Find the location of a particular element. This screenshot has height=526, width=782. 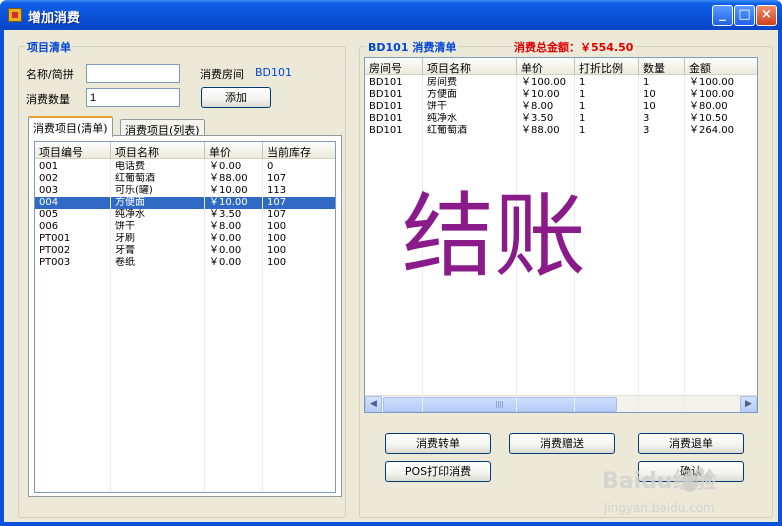

table-row: 005 纯净水 ￥3.50 107 is located at coordinates (185, 215).